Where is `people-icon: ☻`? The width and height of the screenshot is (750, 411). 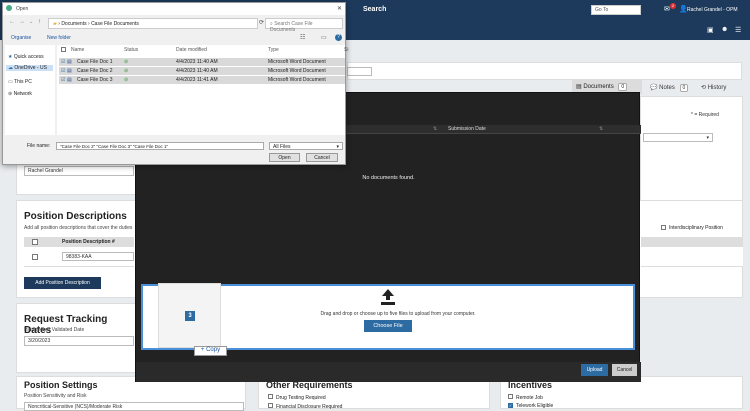
people-icon: ☻ is located at coordinates (724, 29).